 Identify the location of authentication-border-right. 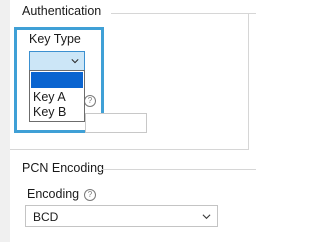
(248, 81).